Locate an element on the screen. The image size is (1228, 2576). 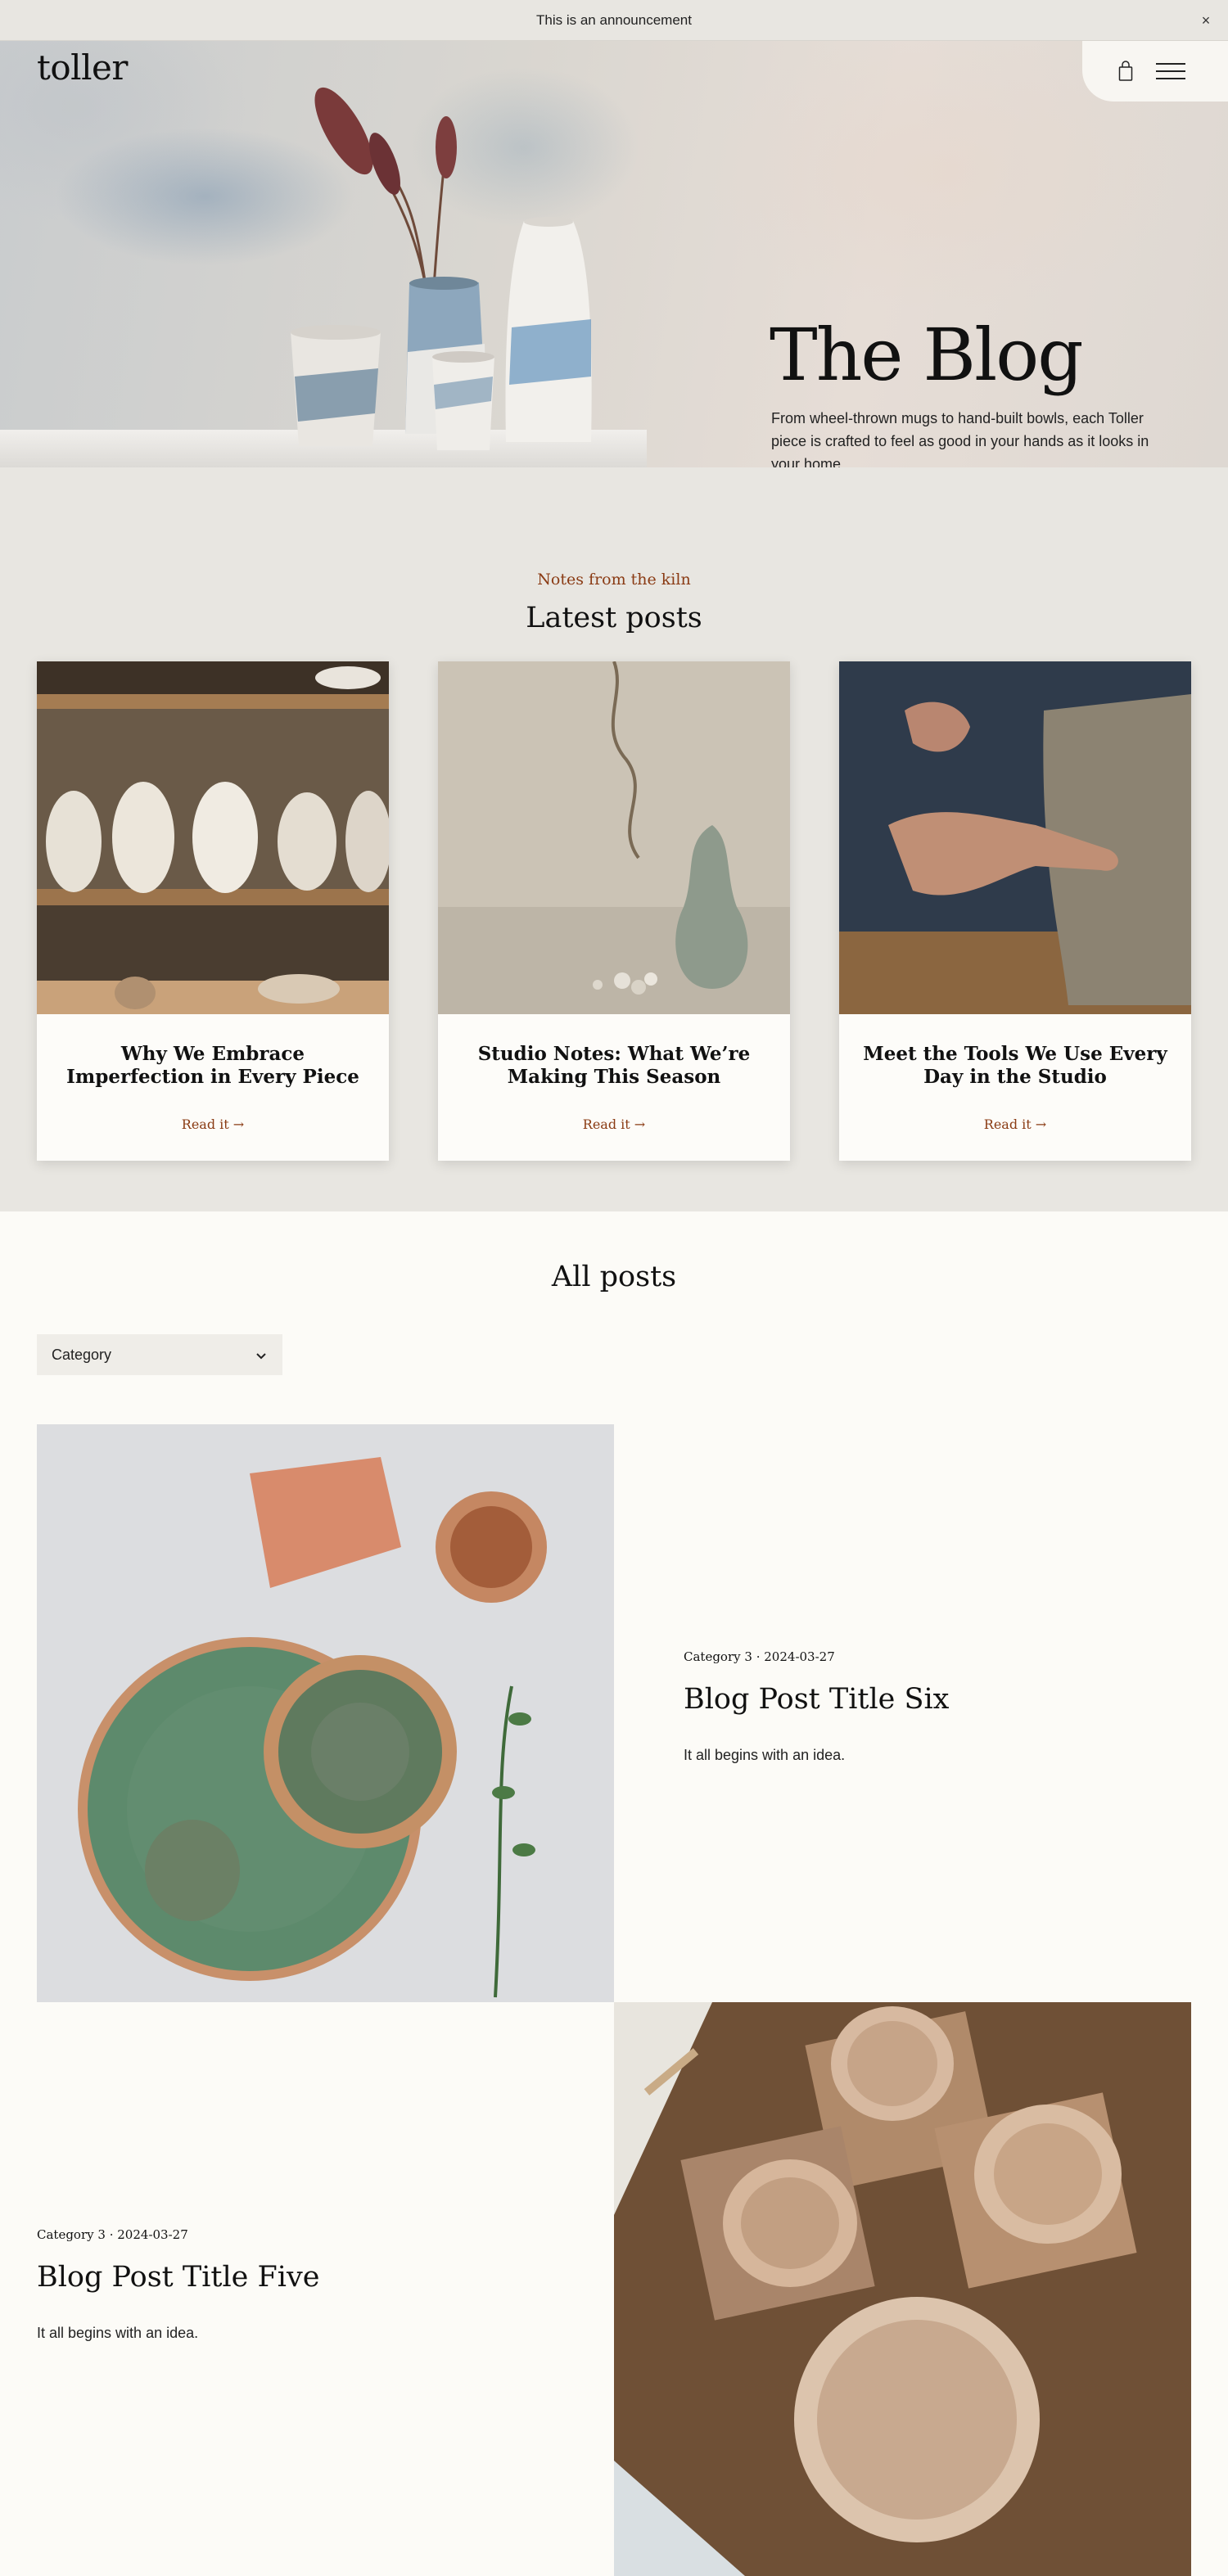
category-filter-select: Category is located at coordinates (160, 1354).